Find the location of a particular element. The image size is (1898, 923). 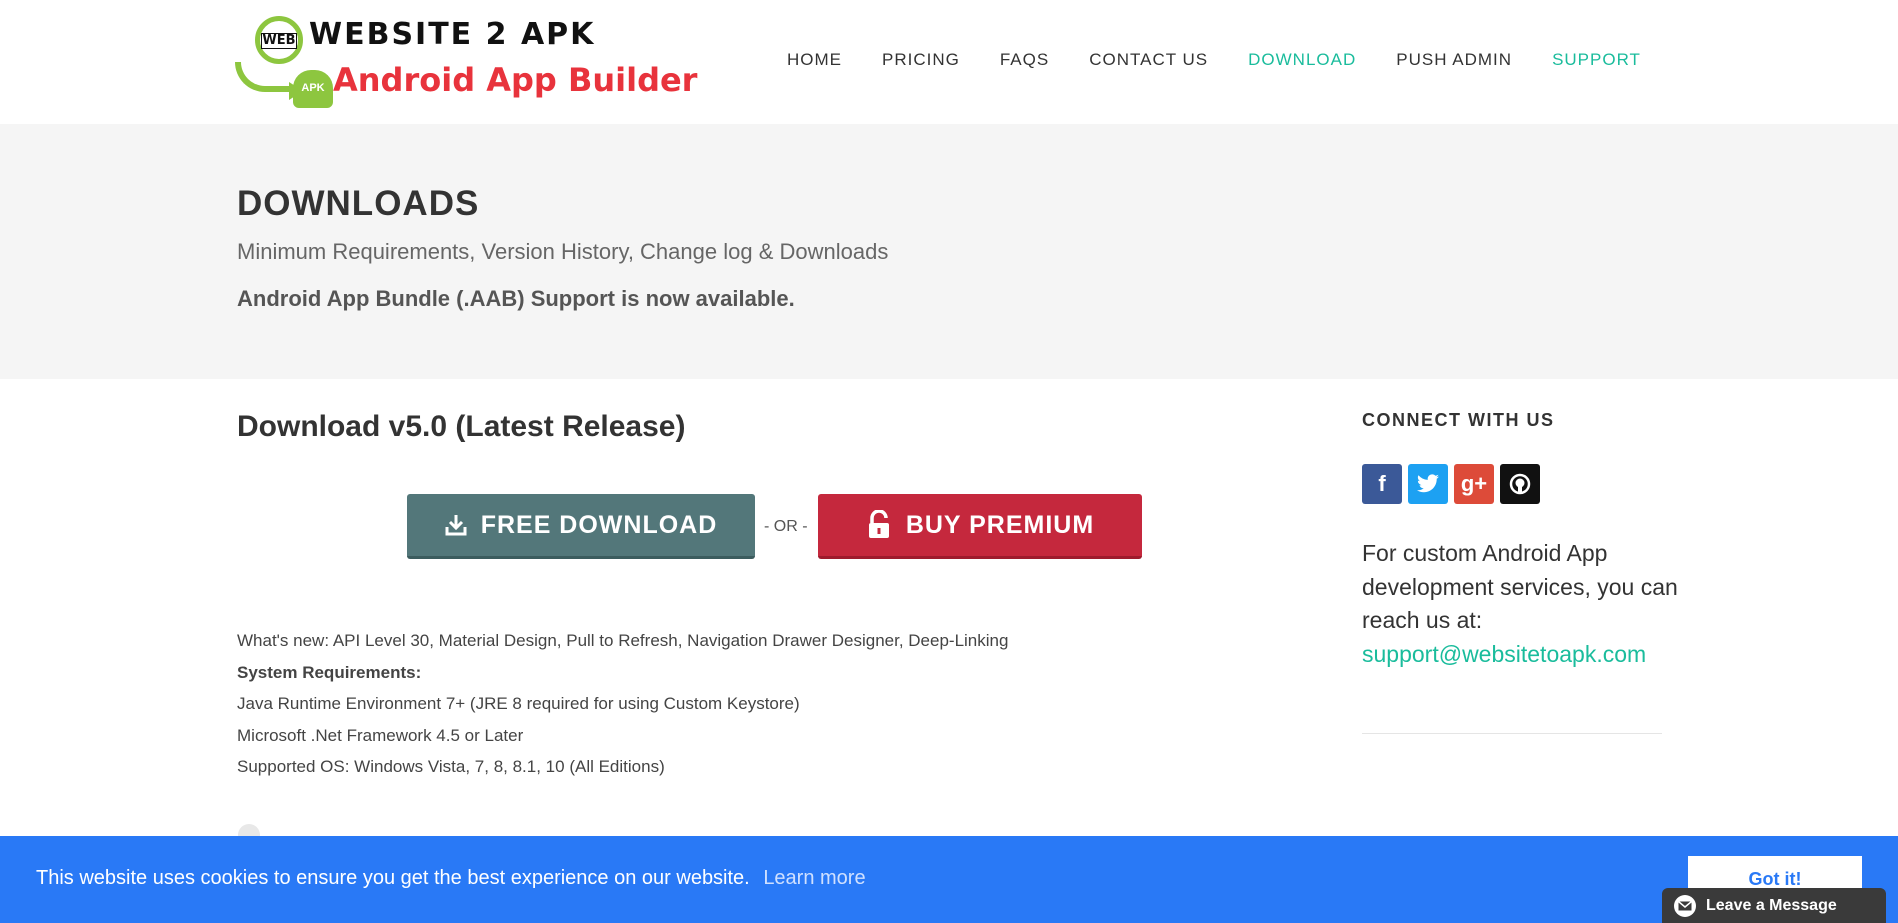

envelope-icon is located at coordinates (1685, 905).